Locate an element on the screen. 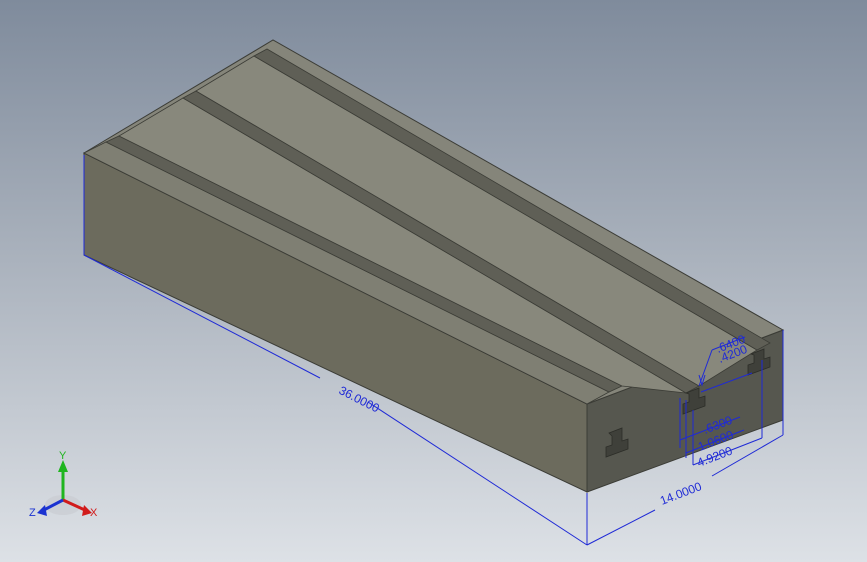  triad-z-label: Z is located at coordinates (32, 513).